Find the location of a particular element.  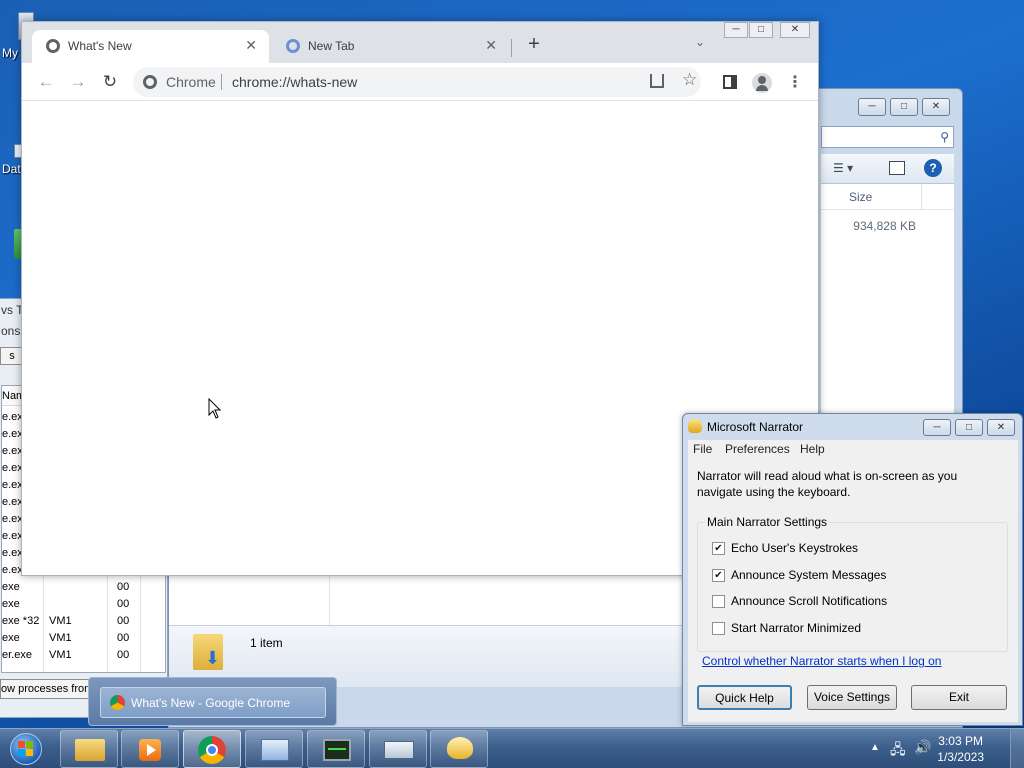

desktop-icon-label: My is located at coordinates (10, 53).